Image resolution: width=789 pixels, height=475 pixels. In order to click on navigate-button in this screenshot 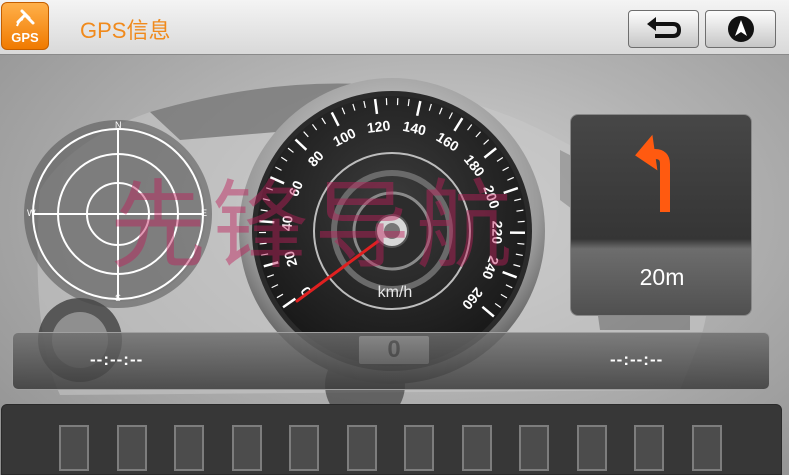, I will do `click(740, 29)`.